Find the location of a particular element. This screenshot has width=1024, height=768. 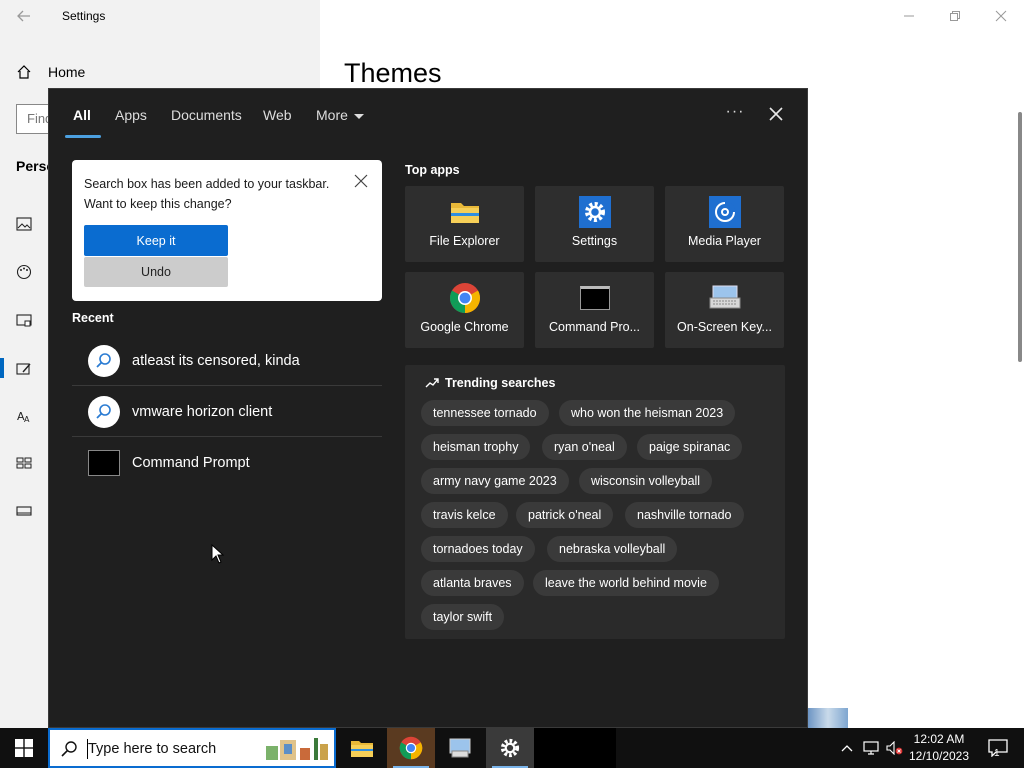

taskbar-icon is located at coordinates (24, 511).